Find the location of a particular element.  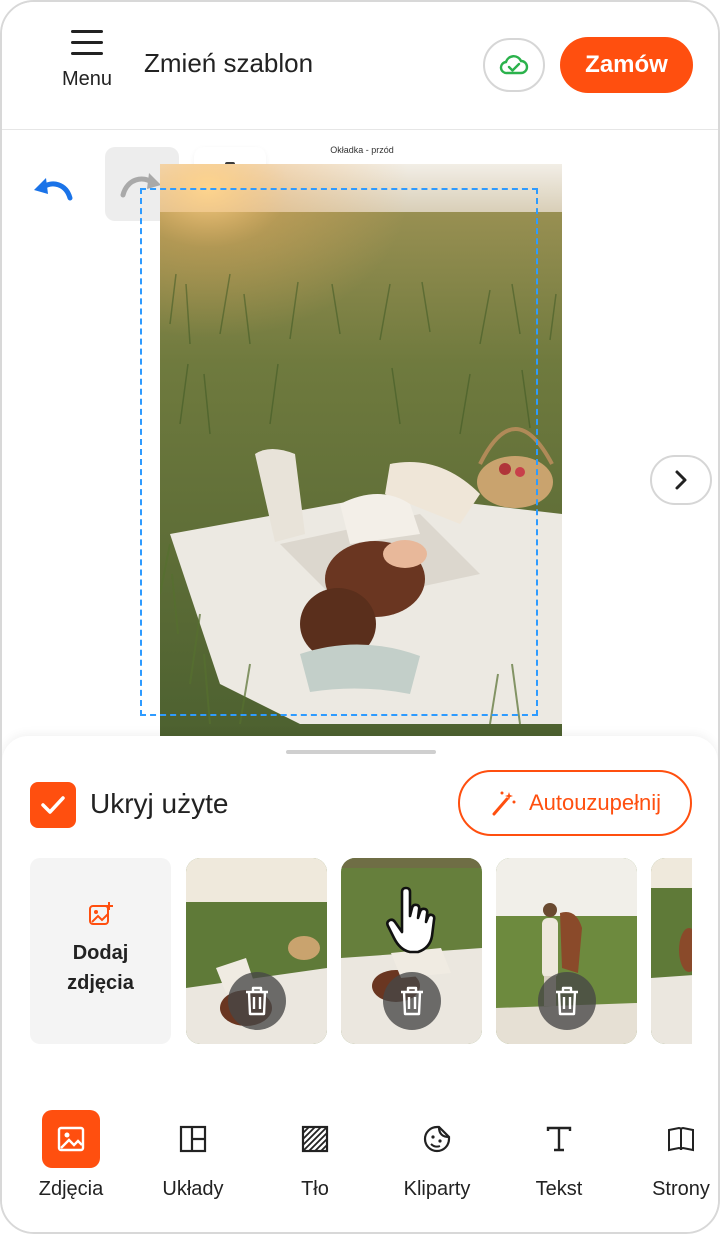

undo-icon is located at coordinates (53, 189).